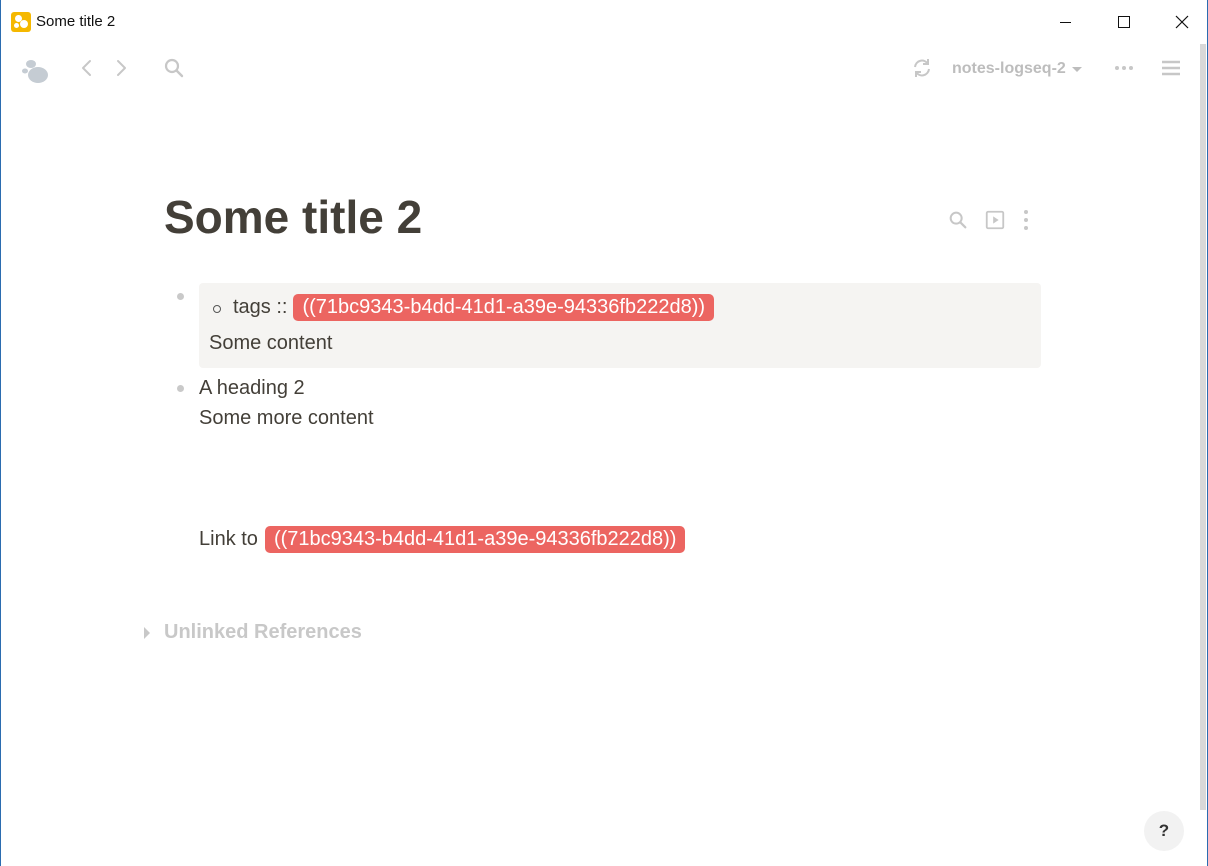 Image resolution: width=1208 pixels, height=866 pixels. I want to click on back-arrow-icon, so click(87, 68).